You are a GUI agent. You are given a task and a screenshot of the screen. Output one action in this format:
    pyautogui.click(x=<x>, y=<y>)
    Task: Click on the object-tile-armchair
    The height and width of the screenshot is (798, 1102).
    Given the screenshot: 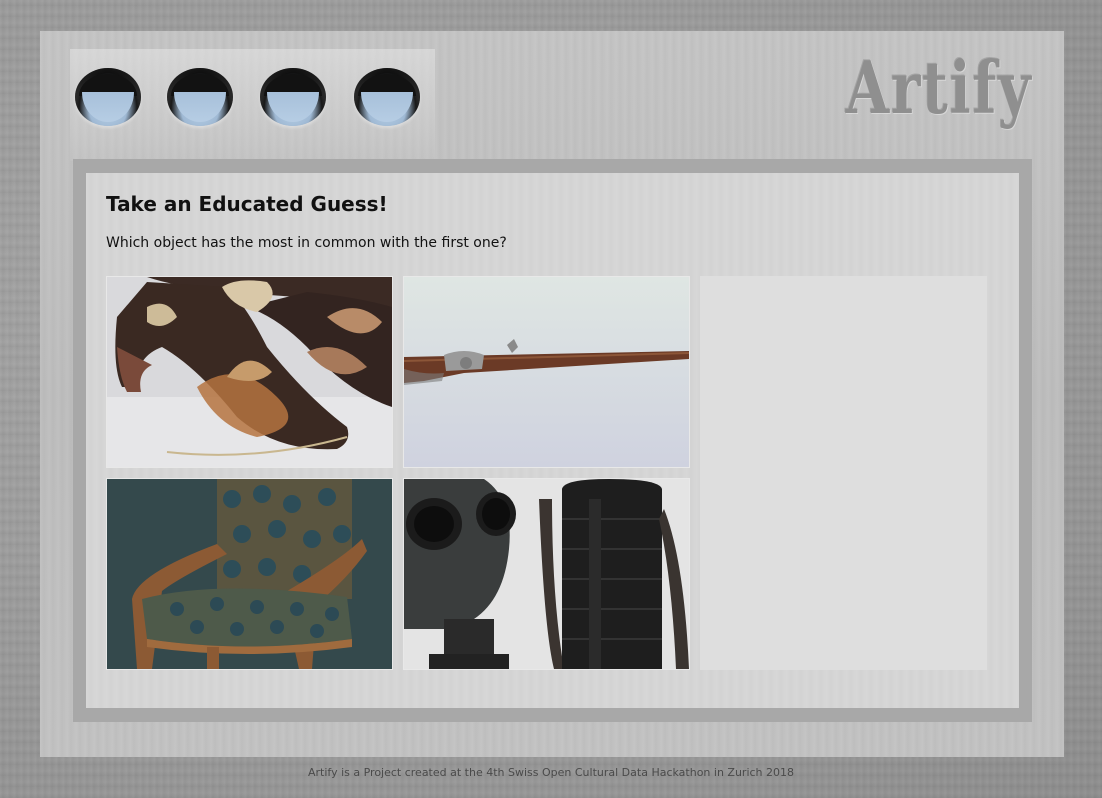 What is the action you would take?
    pyautogui.click(x=249, y=574)
    